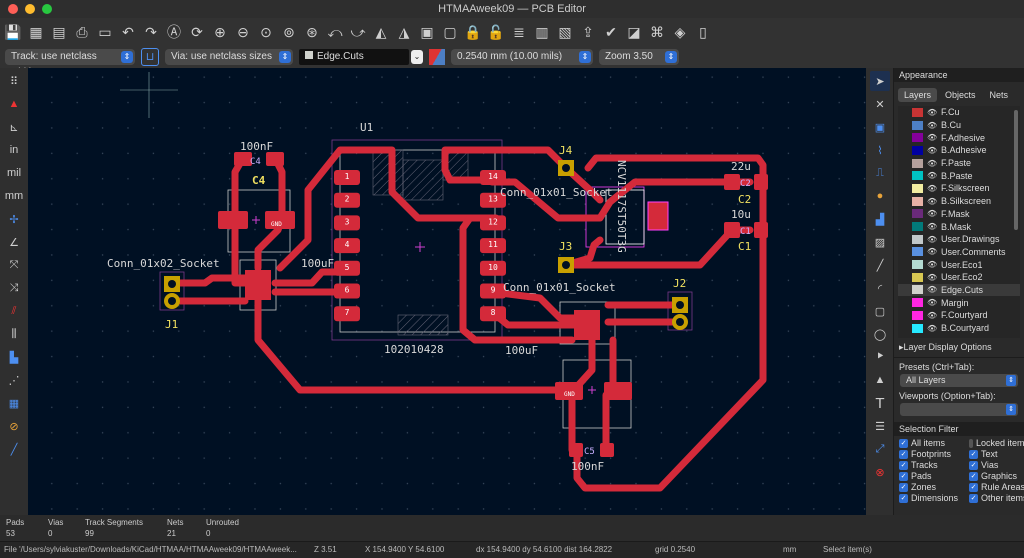 The image size is (1024, 558). I want to click on unlock-icon: 🔓, so click(496, 32).